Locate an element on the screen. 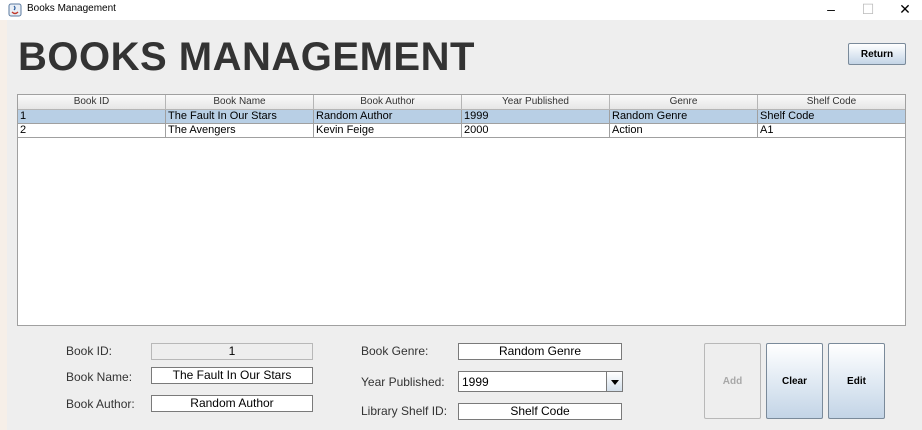 This screenshot has width=922, height=430. column-header-year-published: Year Published is located at coordinates (536, 102).